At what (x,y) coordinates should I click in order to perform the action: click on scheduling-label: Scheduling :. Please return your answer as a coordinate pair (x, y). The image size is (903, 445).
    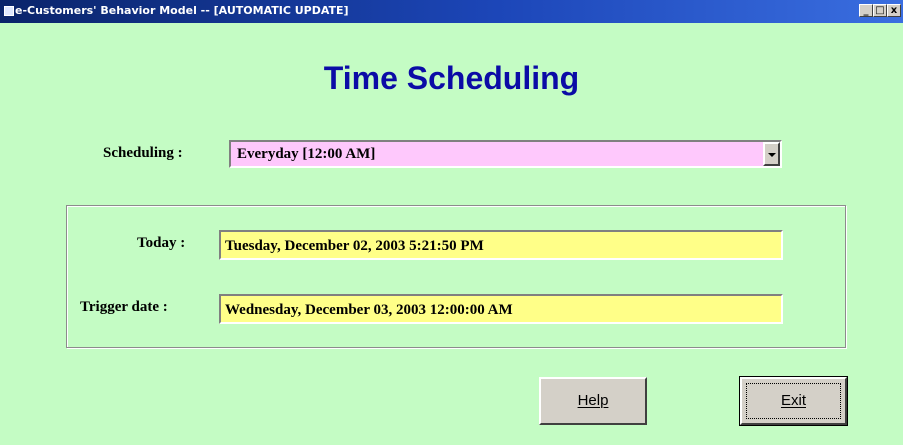
    Looking at the image, I should click on (143, 153).